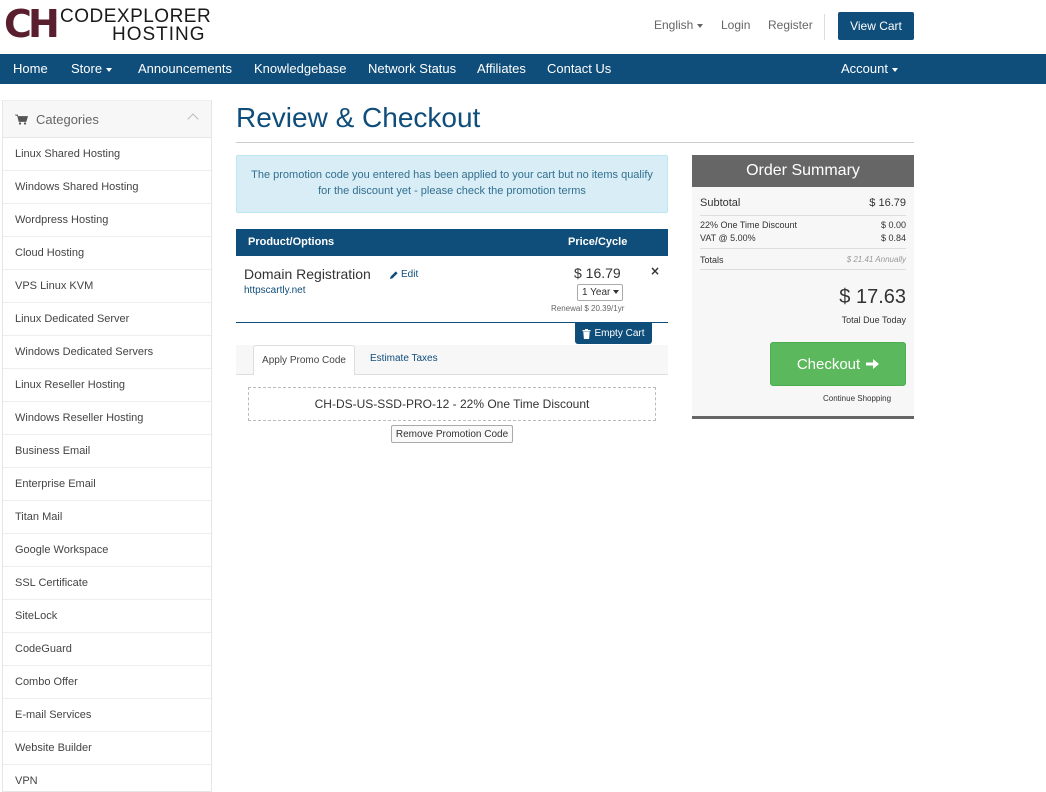 The image size is (1046, 792). What do you see at coordinates (358, 117) in the screenshot?
I see `page-title: Review & Checkout` at bounding box center [358, 117].